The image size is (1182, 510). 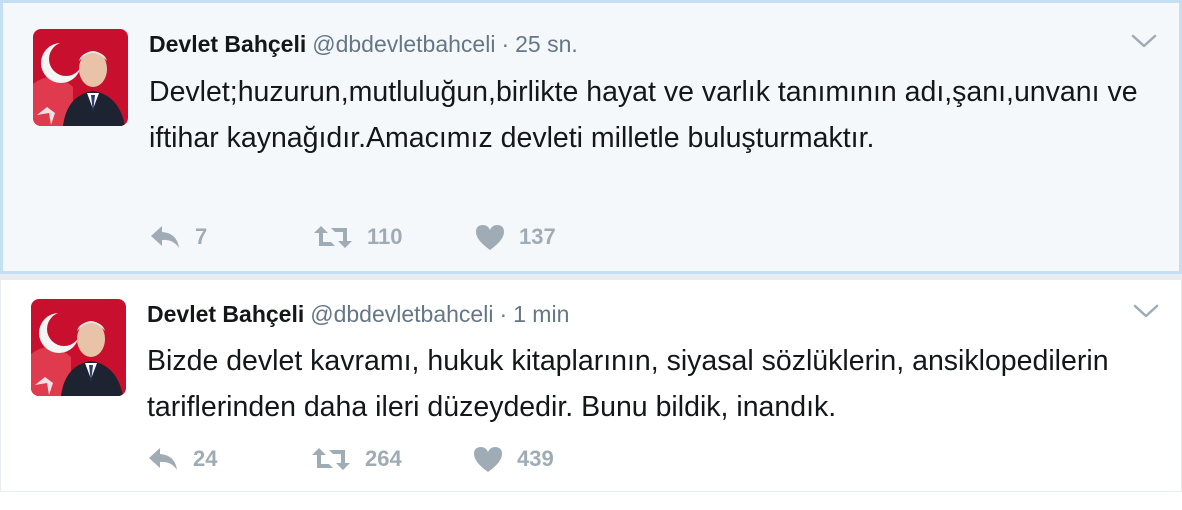 I want to click on reply-button: 7, so click(x=178, y=237).